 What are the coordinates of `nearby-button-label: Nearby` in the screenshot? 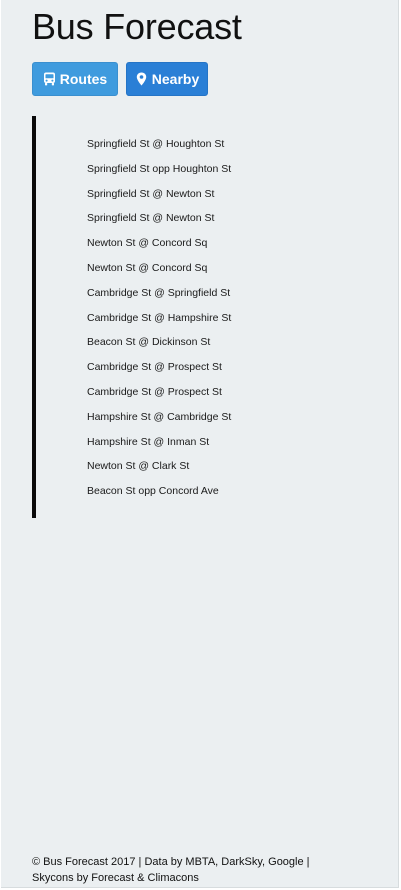 It's located at (175, 79).